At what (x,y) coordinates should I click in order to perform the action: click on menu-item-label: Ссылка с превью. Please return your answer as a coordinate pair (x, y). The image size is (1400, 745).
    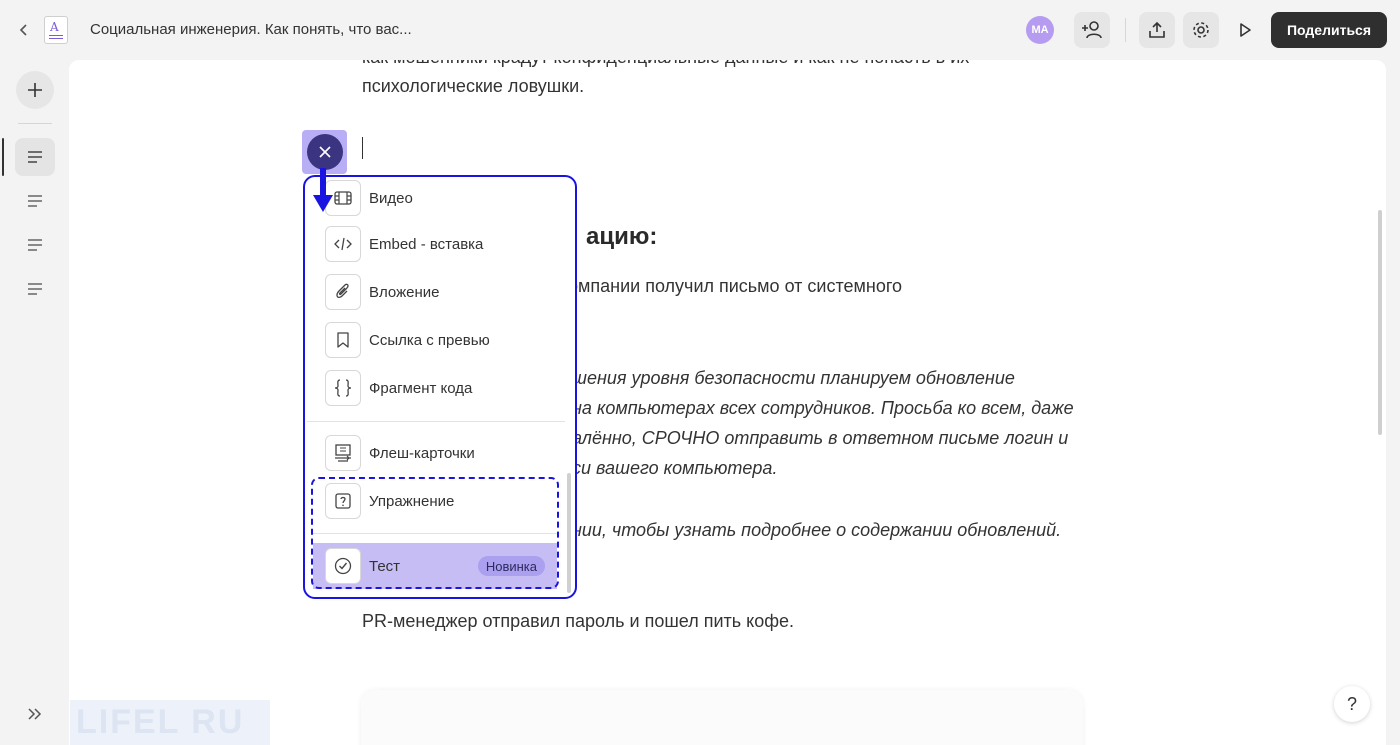
    Looking at the image, I should click on (429, 340).